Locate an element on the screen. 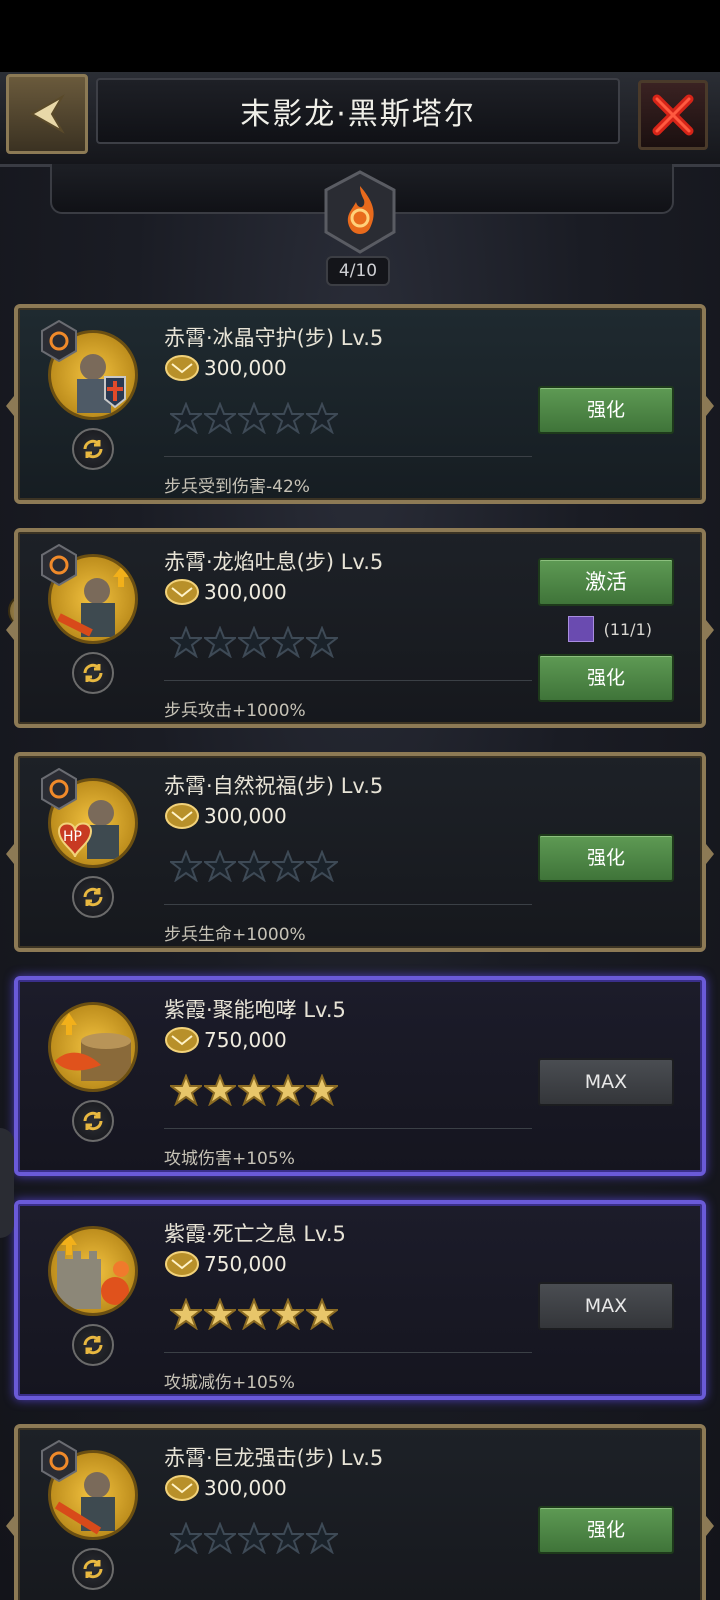 The image size is (720, 1600). skill-card: HP 赤霄·自然祝福(步) Lv.5 300,000 步兵生命+1000% 强化 is located at coordinates (360, 852).